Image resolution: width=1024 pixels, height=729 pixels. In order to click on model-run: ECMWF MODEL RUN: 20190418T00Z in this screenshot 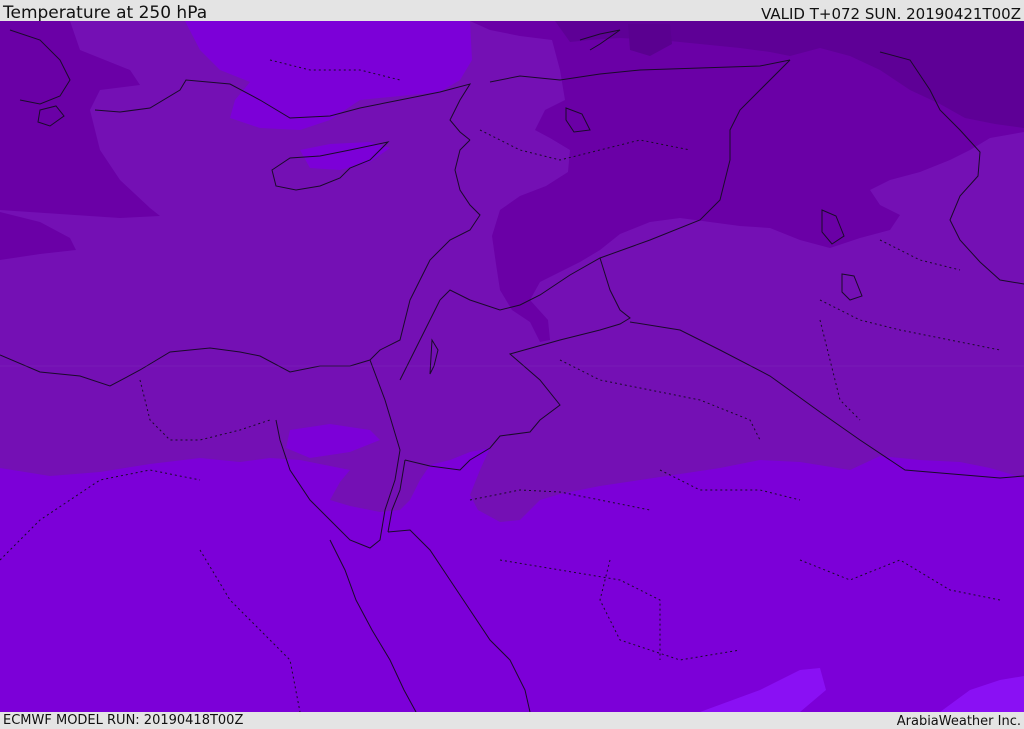, I will do `click(123, 720)`.